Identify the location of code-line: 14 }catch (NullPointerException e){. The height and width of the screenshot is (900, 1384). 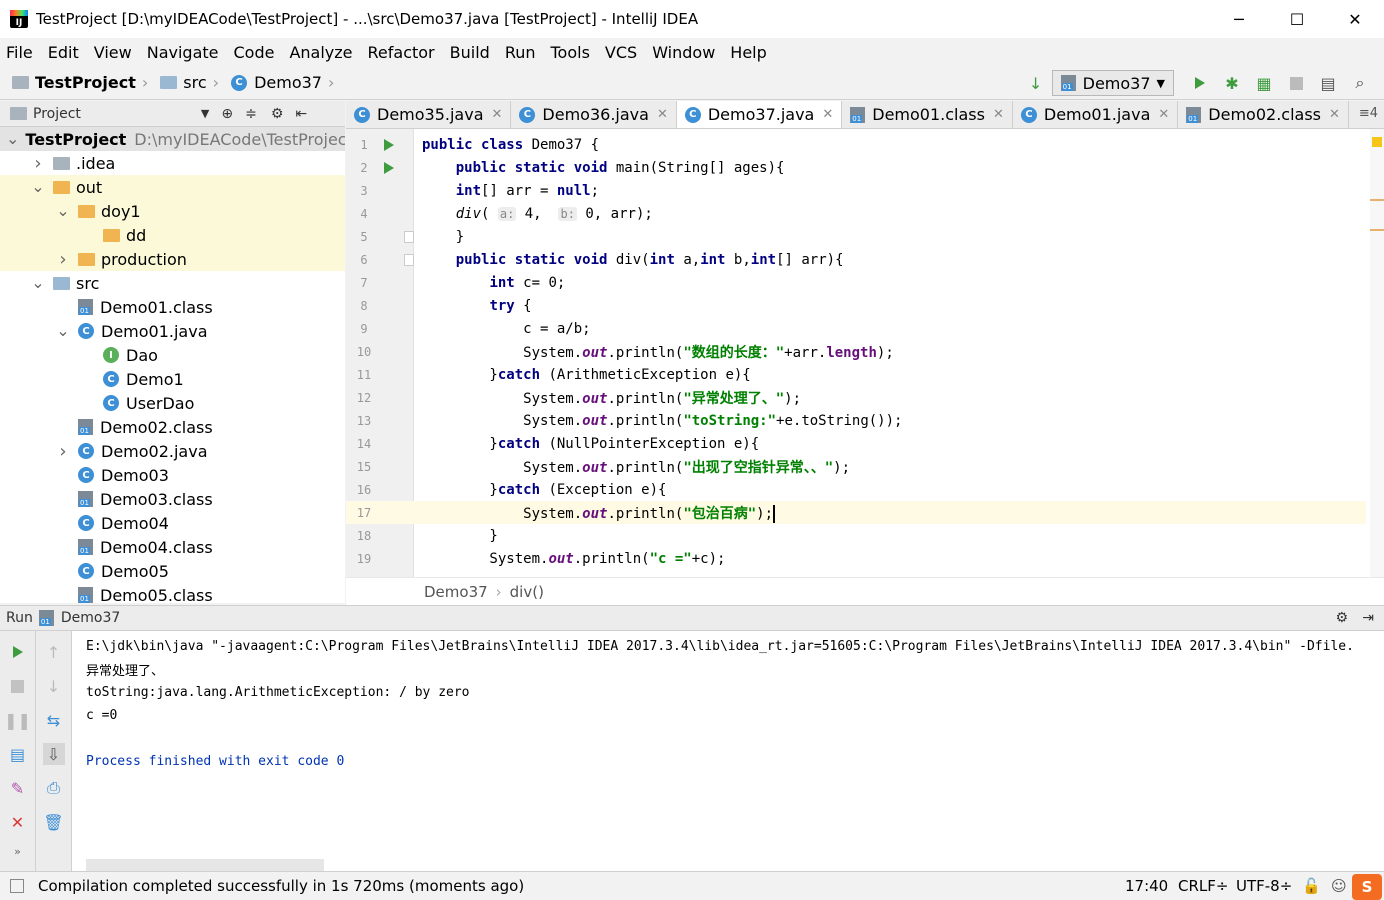
(856, 443).